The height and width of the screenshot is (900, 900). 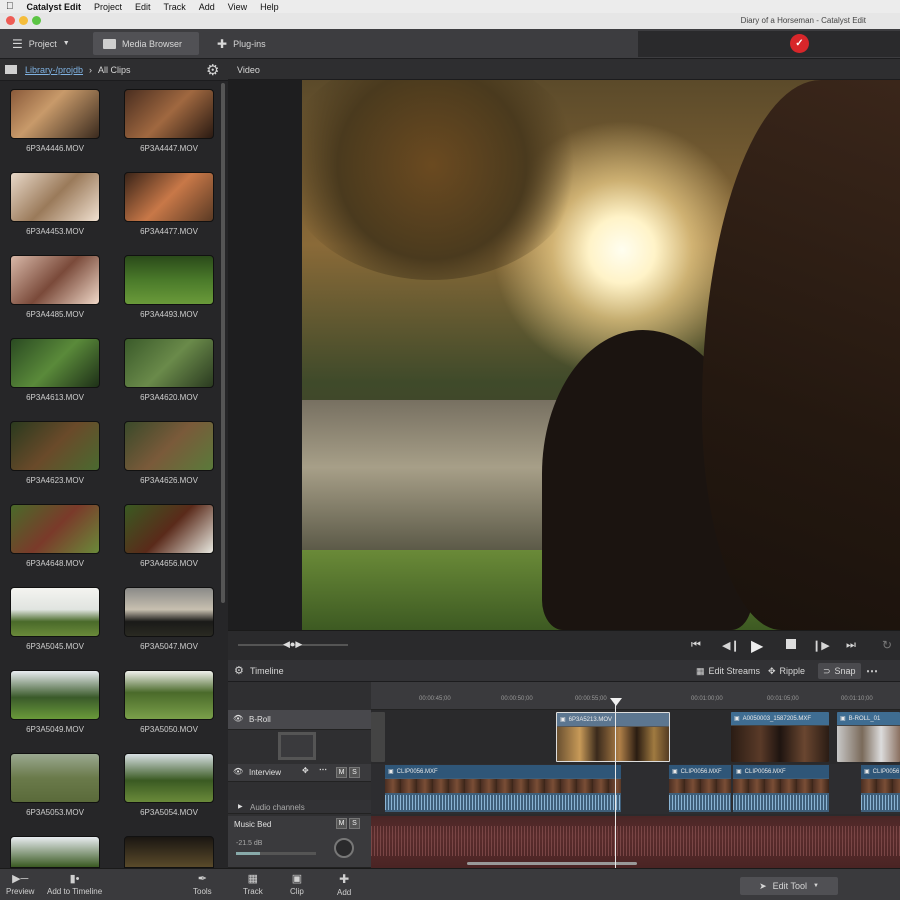 What do you see at coordinates (615, 784) in the screenshot?
I see `playhead-line` at bounding box center [615, 784].